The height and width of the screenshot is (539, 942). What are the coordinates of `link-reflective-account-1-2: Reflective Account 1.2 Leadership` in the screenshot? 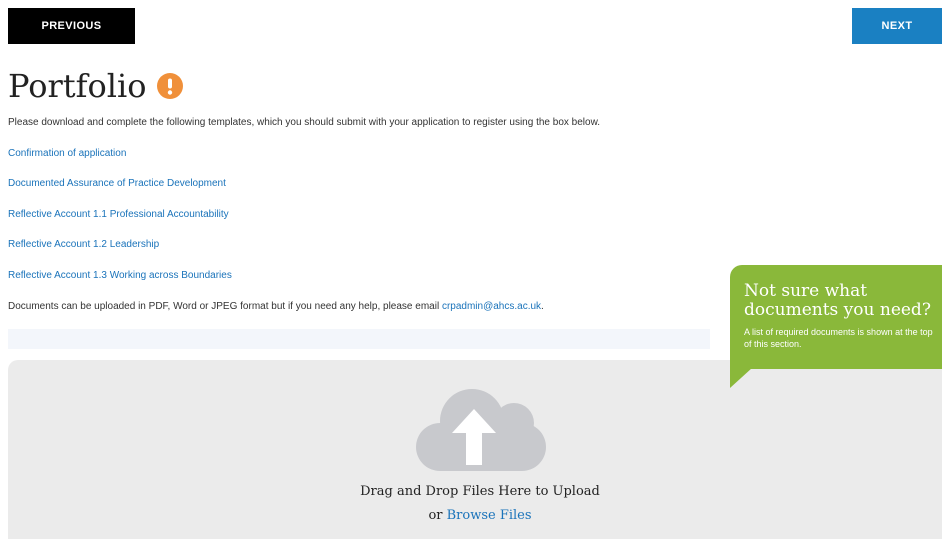 It's located at (83, 244).